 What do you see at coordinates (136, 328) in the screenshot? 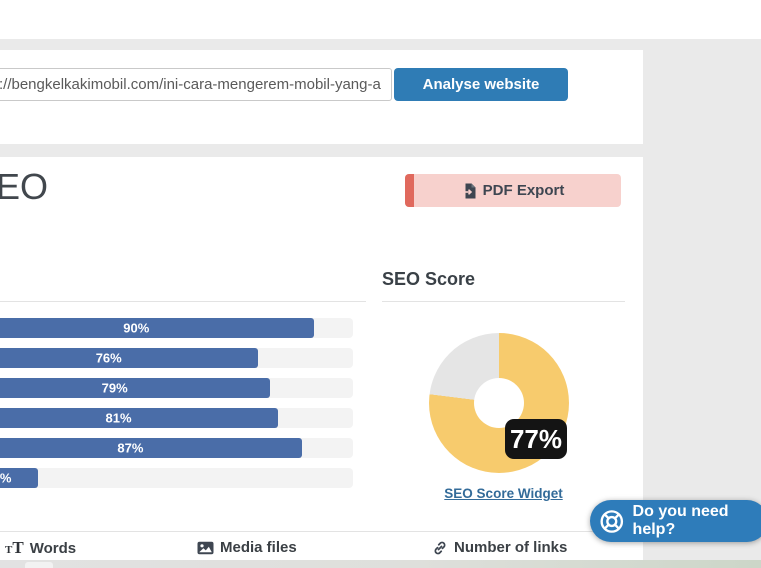
I see `bar-value-label: 90%` at bounding box center [136, 328].